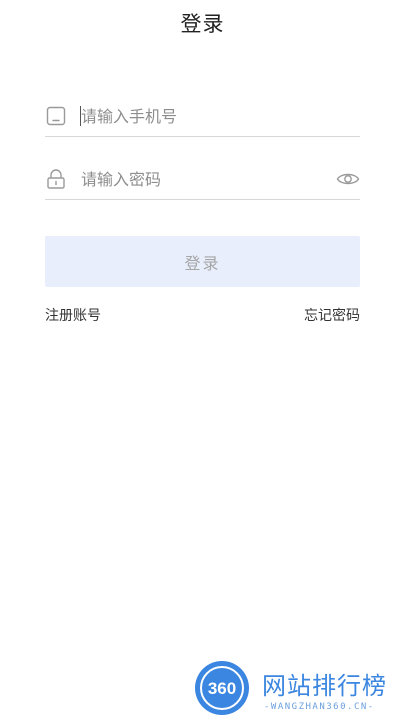  What do you see at coordinates (348, 179) in the screenshot?
I see `eye-icon` at bounding box center [348, 179].